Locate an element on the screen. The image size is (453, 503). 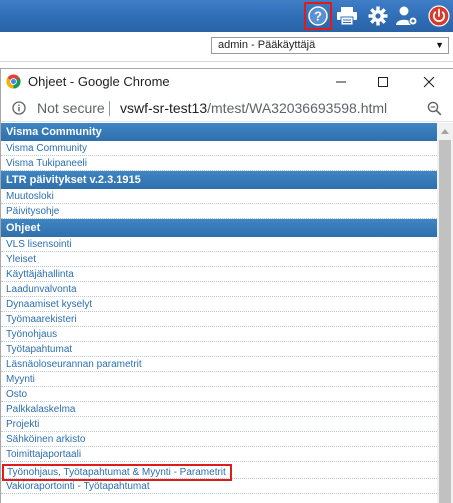
user-settings-icon is located at coordinates (407, 16).